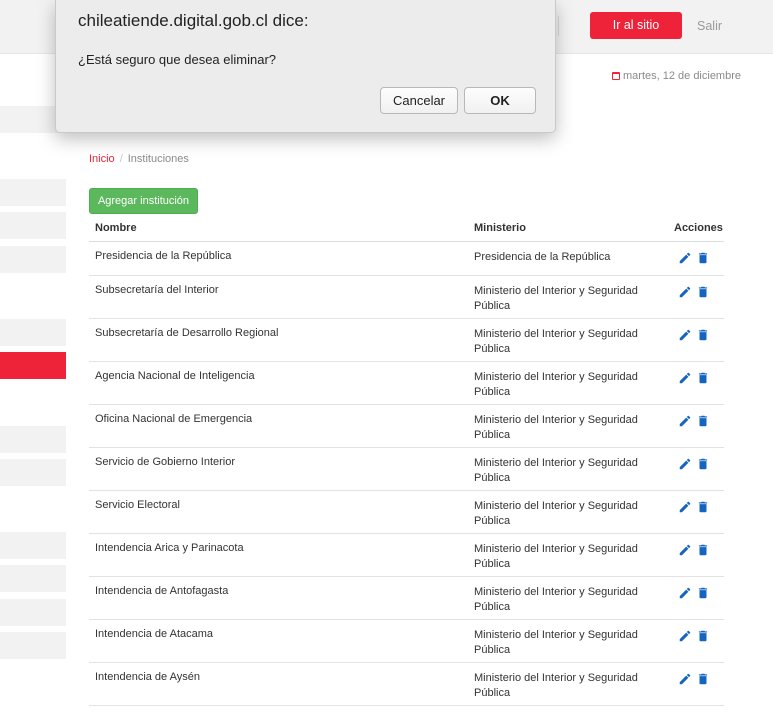 The width and height of the screenshot is (773, 713). I want to click on institution-name: Oficina Nacional de Emergencia, so click(174, 419).